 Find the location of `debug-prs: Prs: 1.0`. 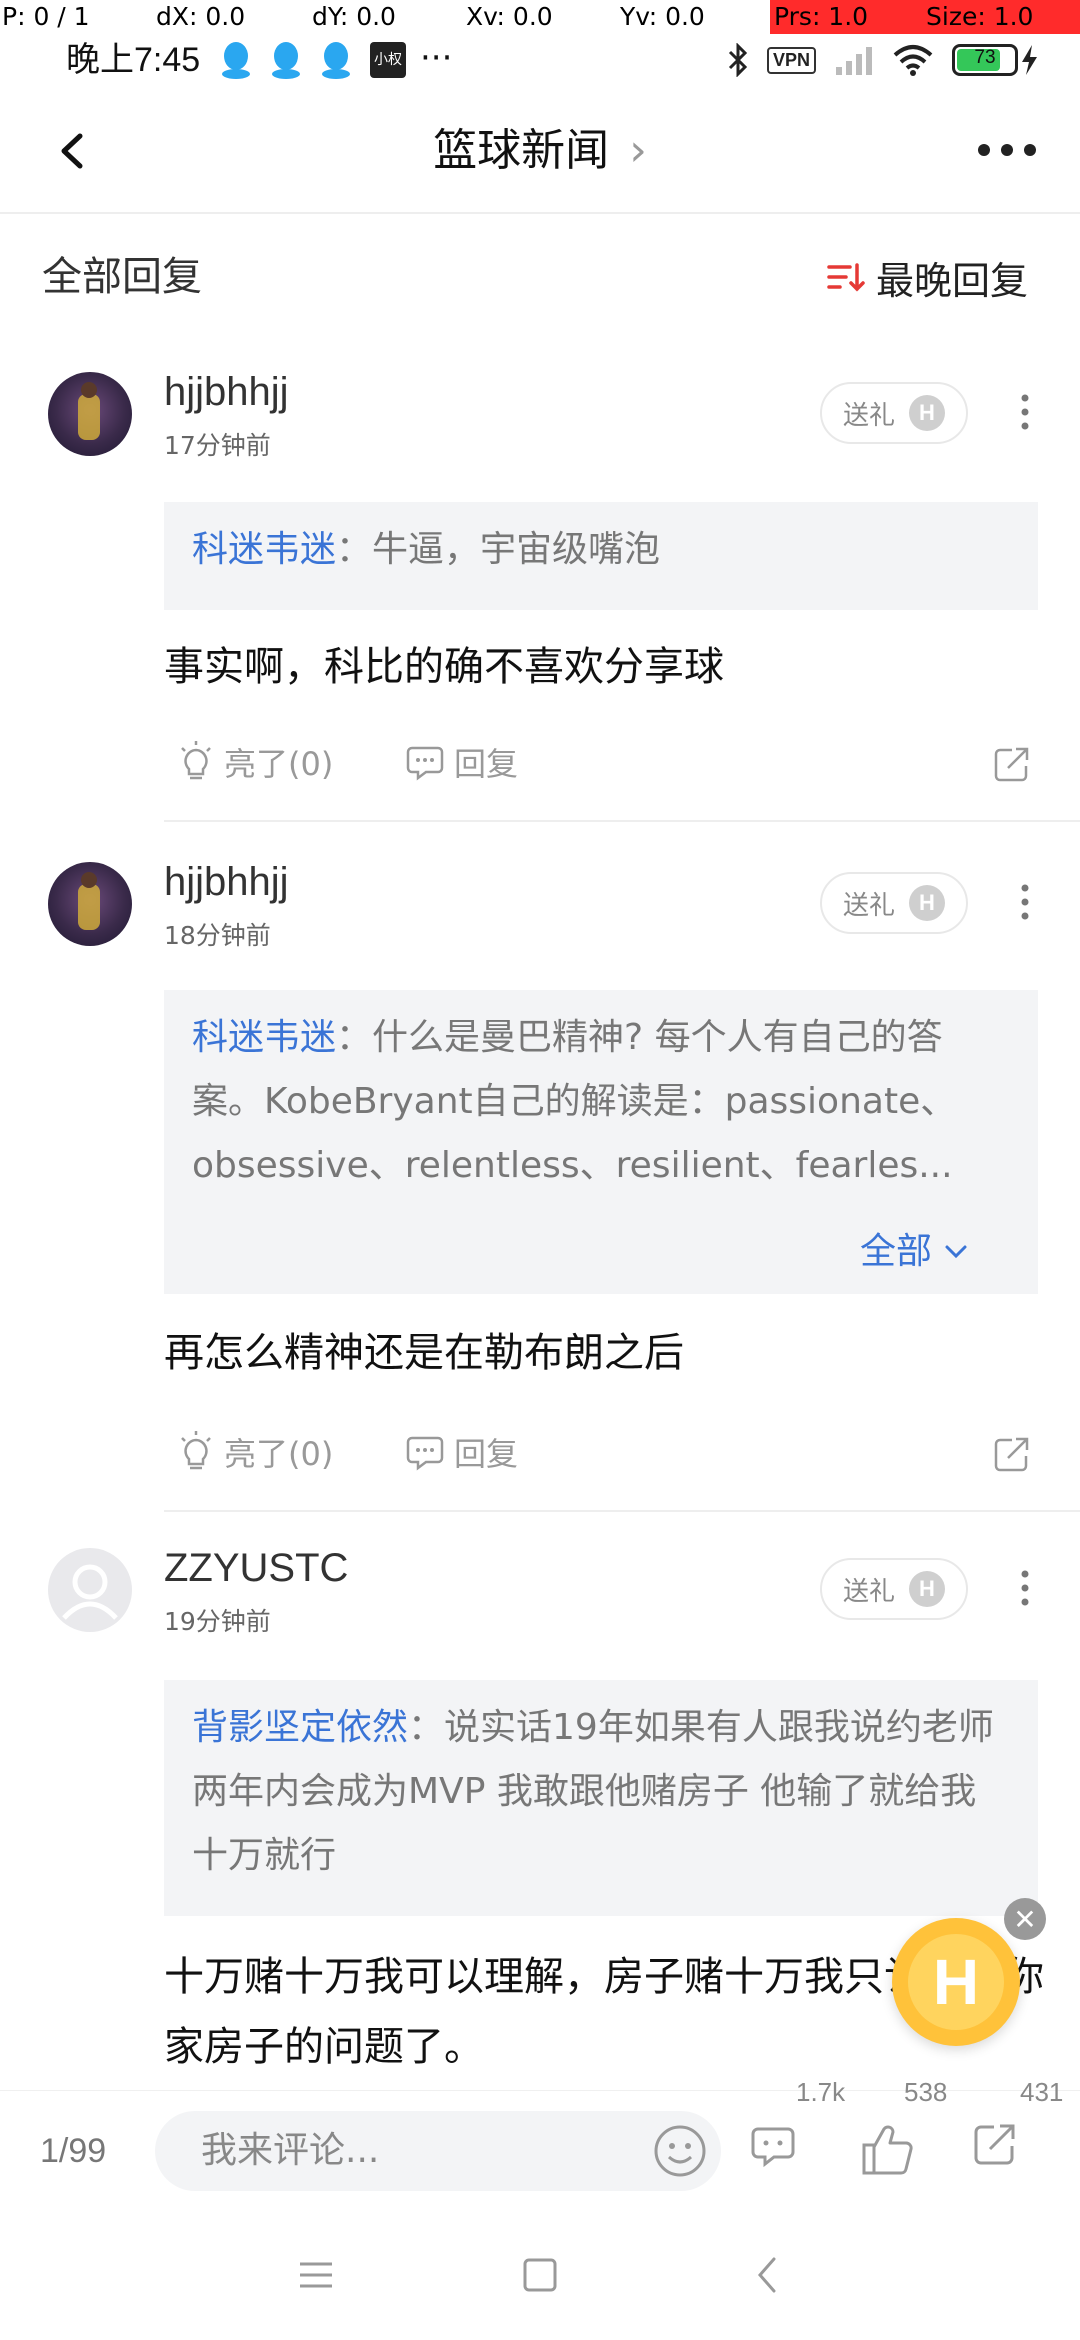

debug-prs: Prs: 1.0 is located at coordinates (821, 16).